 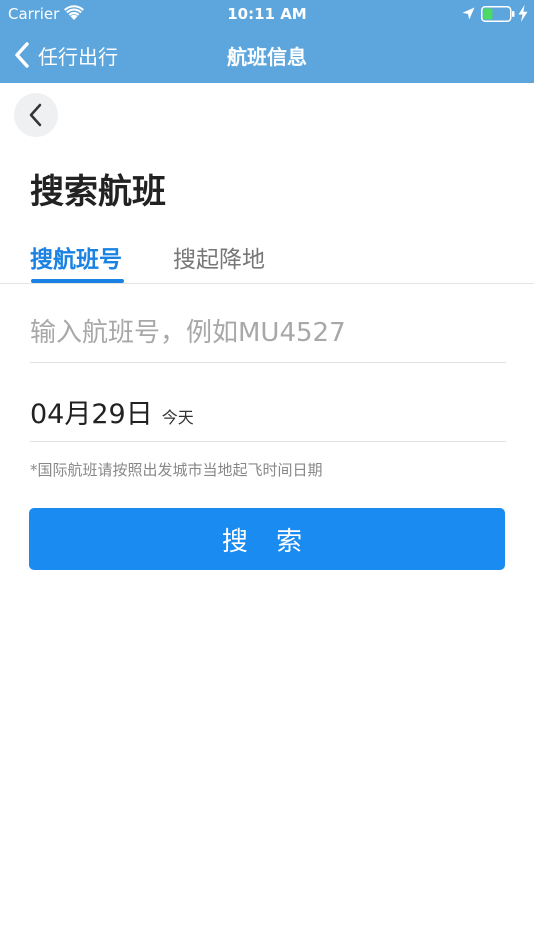 I want to click on tab-divider, so click(x=267, y=283).